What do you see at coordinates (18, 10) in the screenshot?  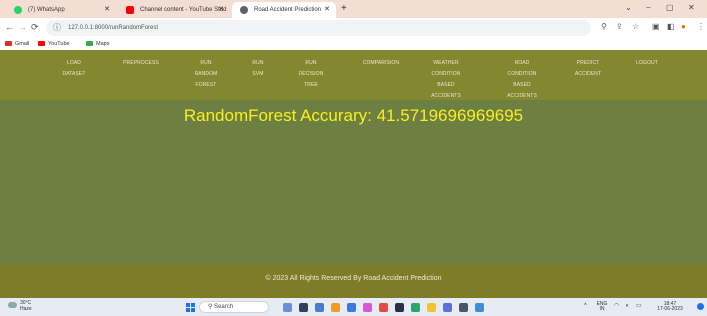 I see `whatsapp-icon` at bounding box center [18, 10].